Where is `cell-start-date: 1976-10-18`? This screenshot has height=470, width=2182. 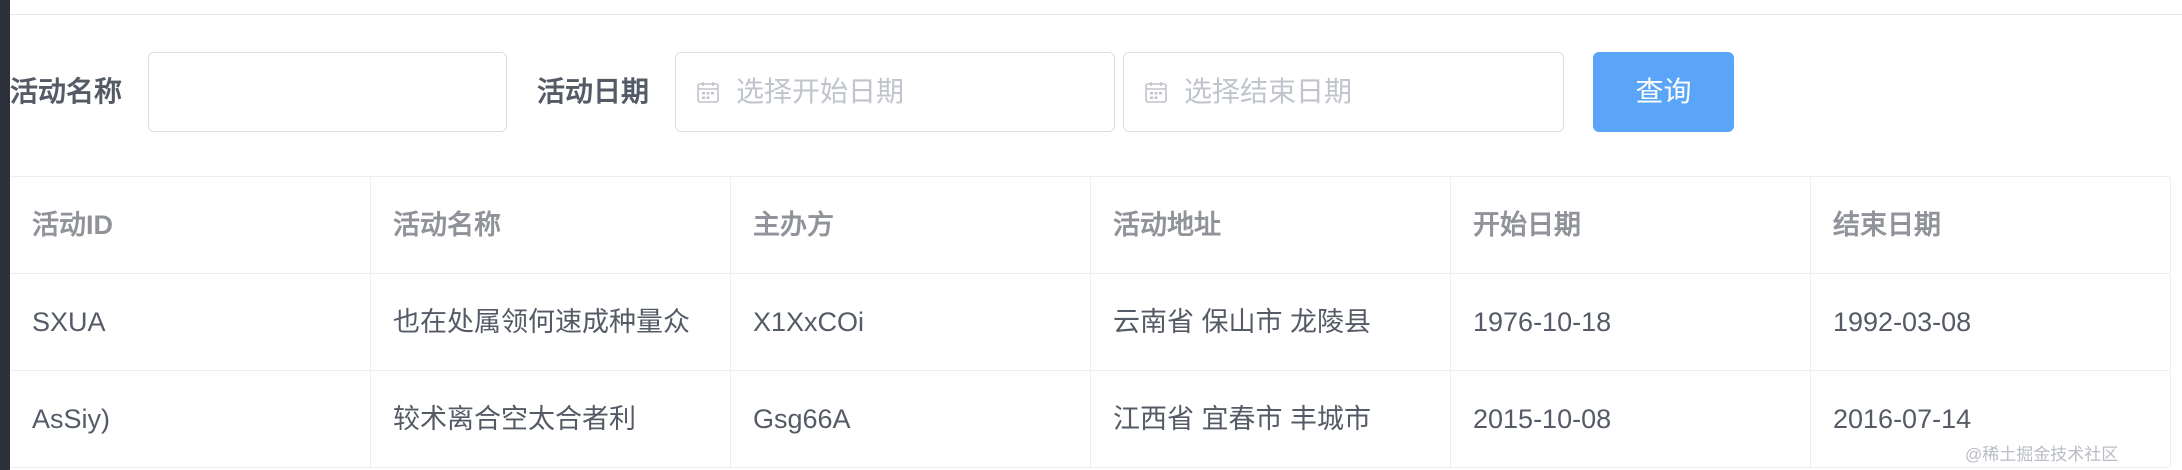
cell-start-date: 1976-10-18 is located at coordinates (1631, 322).